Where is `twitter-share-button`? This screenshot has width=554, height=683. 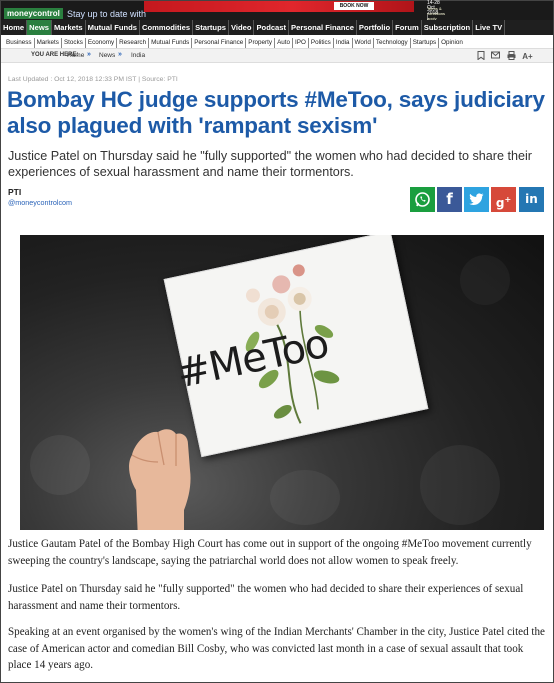 twitter-share-button is located at coordinates (476, 199).